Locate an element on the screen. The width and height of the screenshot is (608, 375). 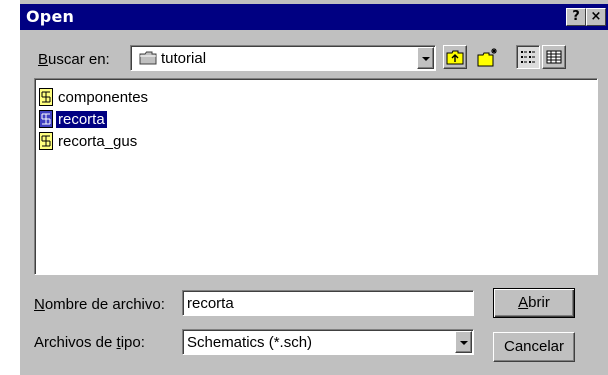
details-view-icon is located at coordinates (554, 58).